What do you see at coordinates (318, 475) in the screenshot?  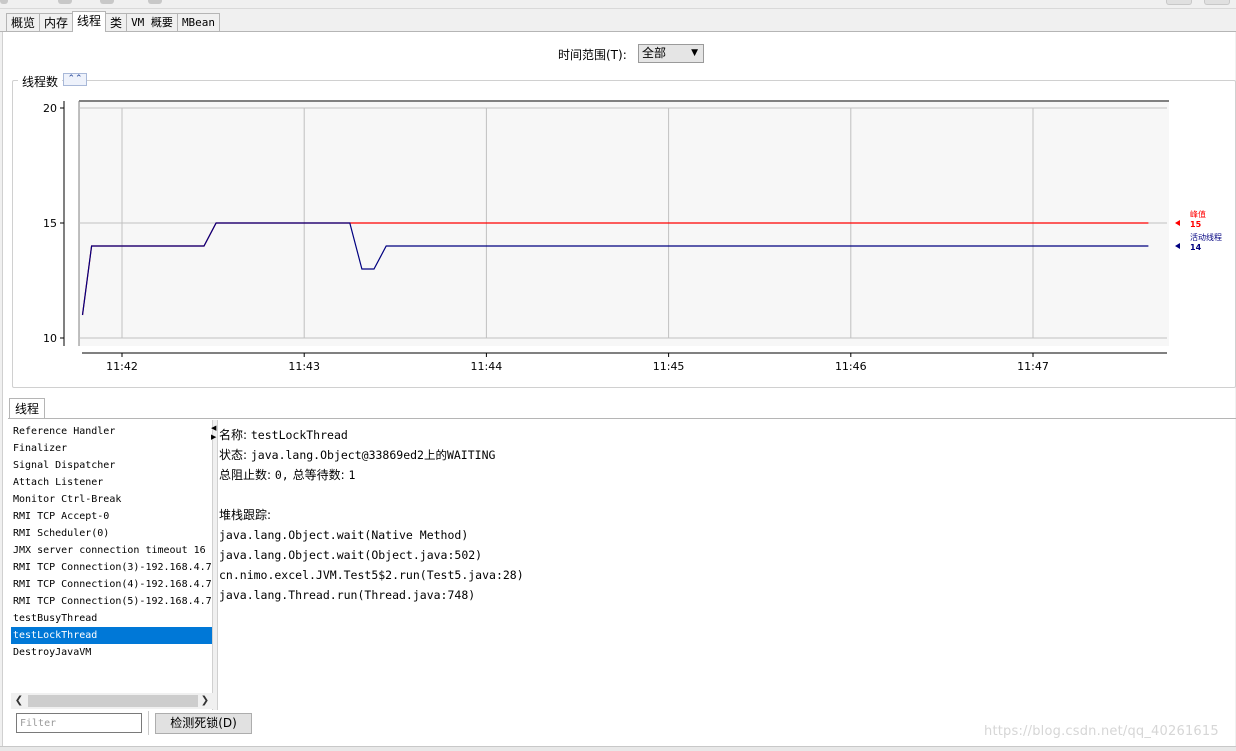 I see `waited-count-label: 总等待数:` at bounding box center [318, 475].